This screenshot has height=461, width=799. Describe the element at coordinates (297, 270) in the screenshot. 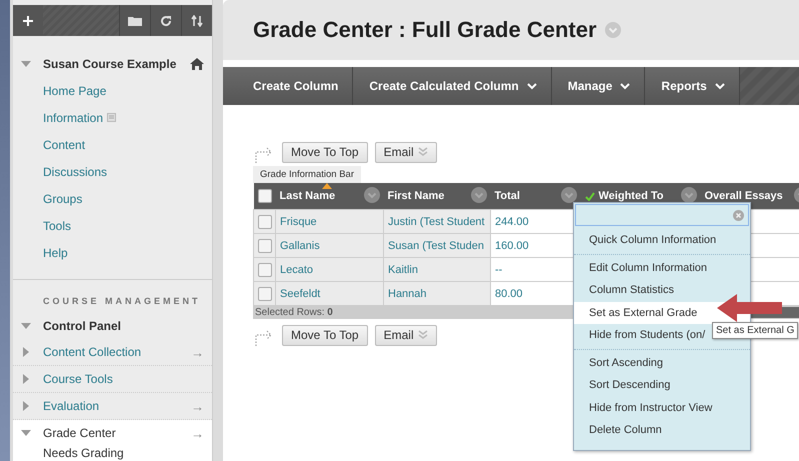

I see `last-name-cell: Lecato` at that location.